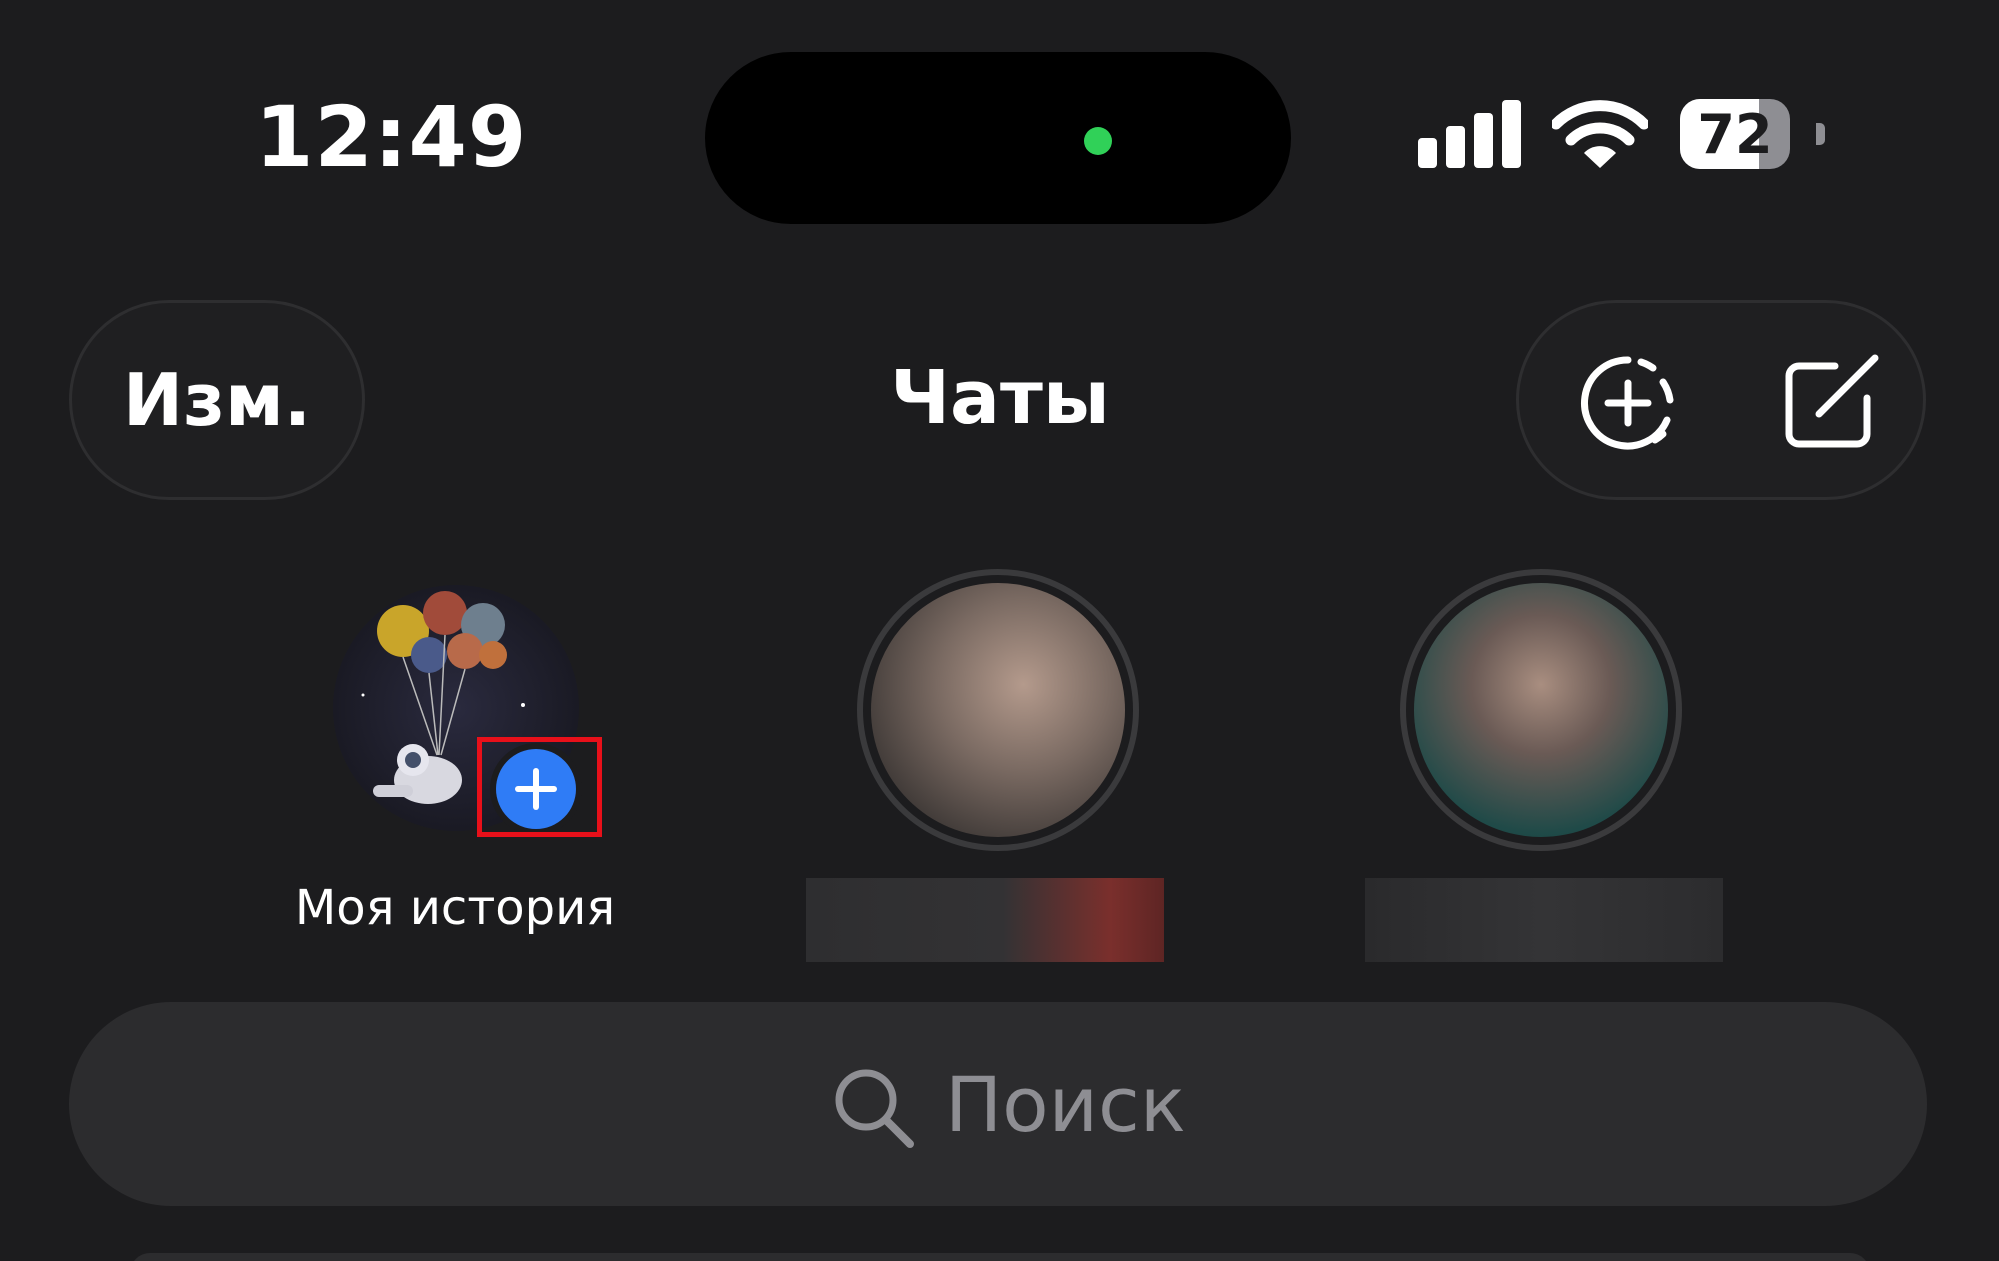 This screenshot has width=1999, height=1261. I want to click on status-time: 12:49, so click(391, 137).